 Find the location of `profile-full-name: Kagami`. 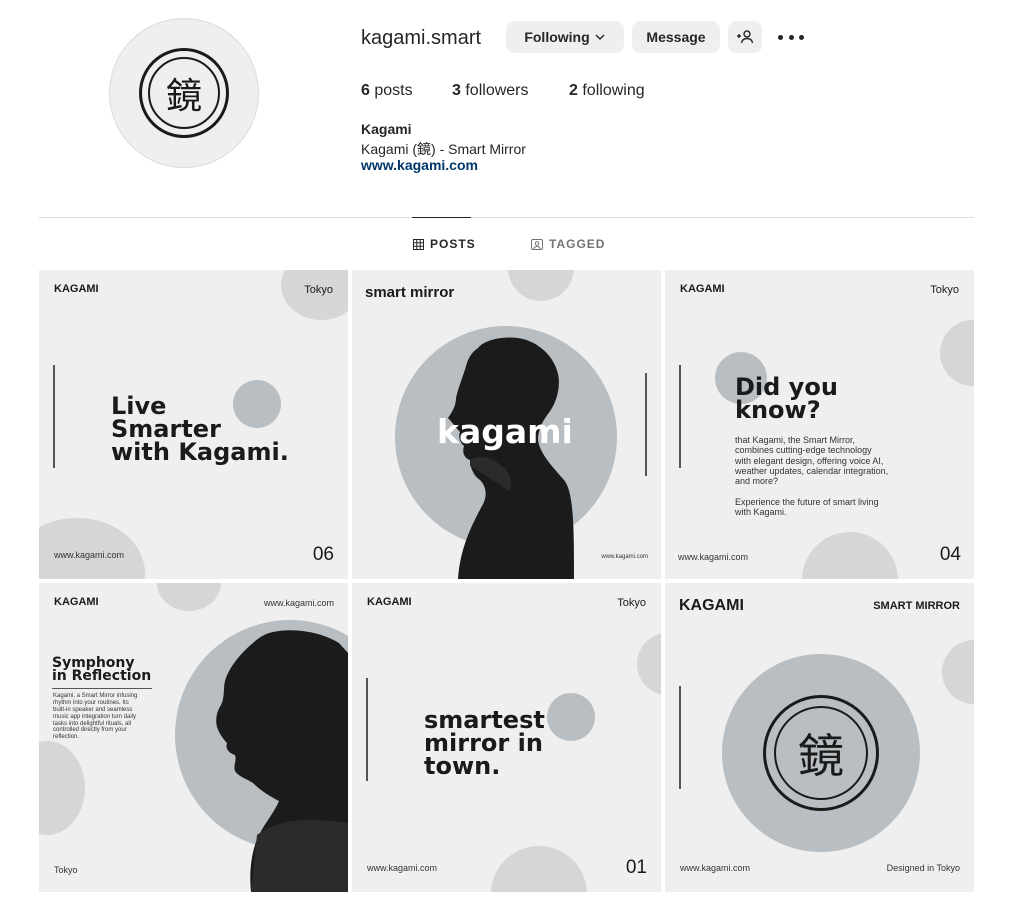

profile-full-name: Kagami is located at coordinates (386, 129).